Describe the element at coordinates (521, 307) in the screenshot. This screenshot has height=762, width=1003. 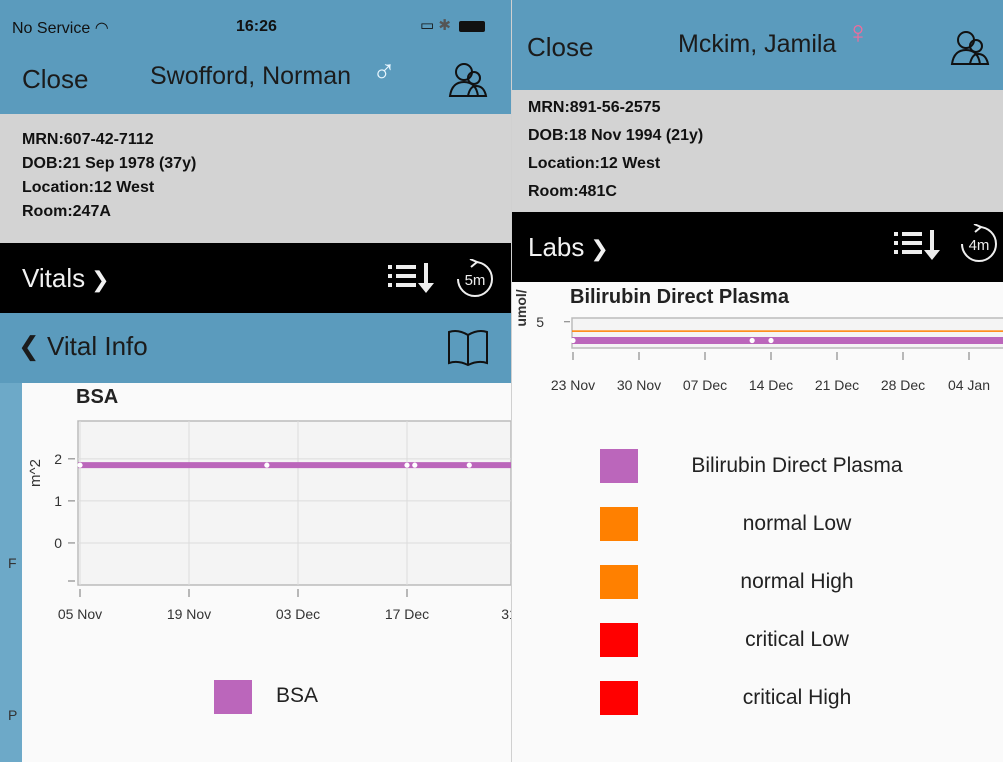
I see `y-axis-label: umol/` at that location.